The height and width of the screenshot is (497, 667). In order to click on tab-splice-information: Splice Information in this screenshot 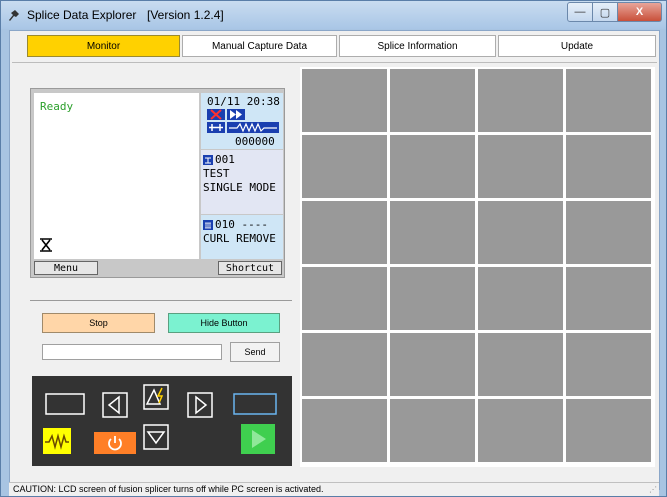, I will do `click(417, 46)`.